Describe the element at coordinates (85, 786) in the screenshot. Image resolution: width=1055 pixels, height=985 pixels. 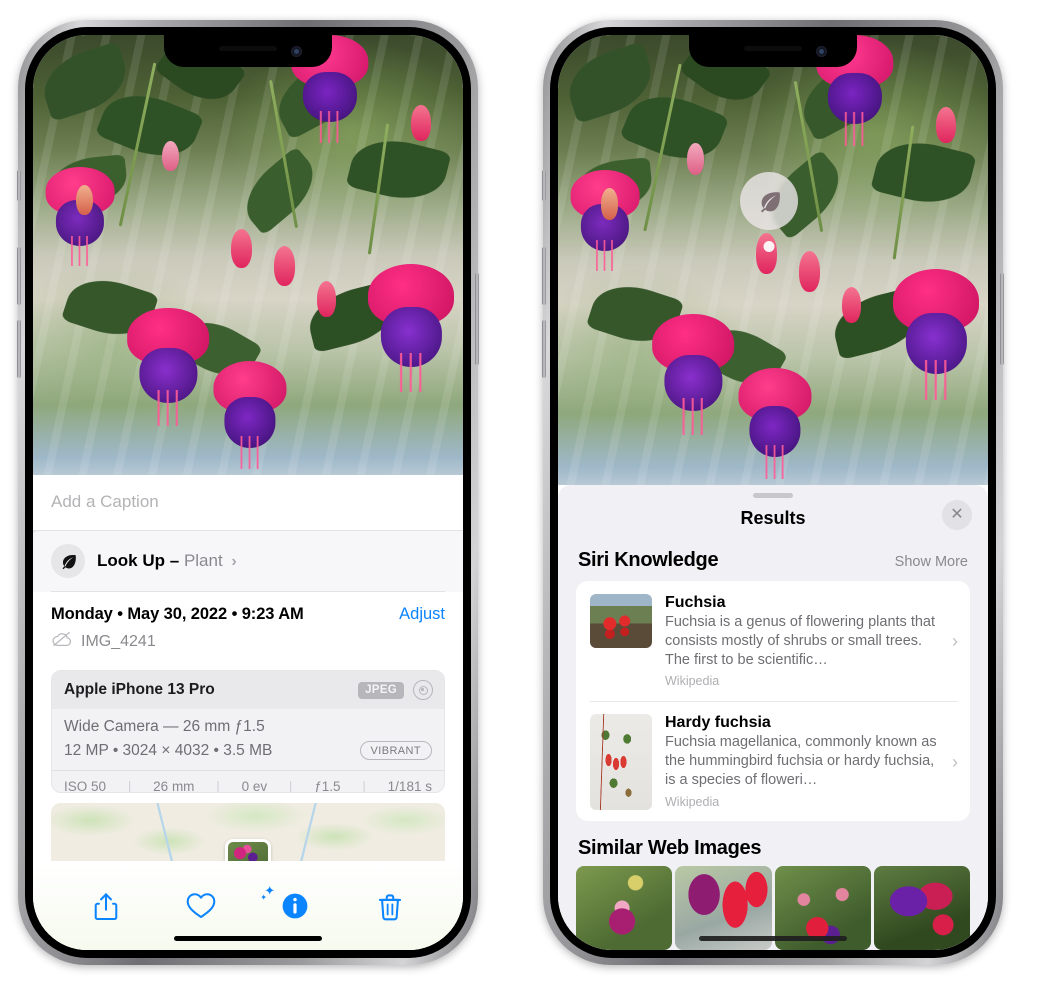
I see `exif-iso: ISO 50` at that location.